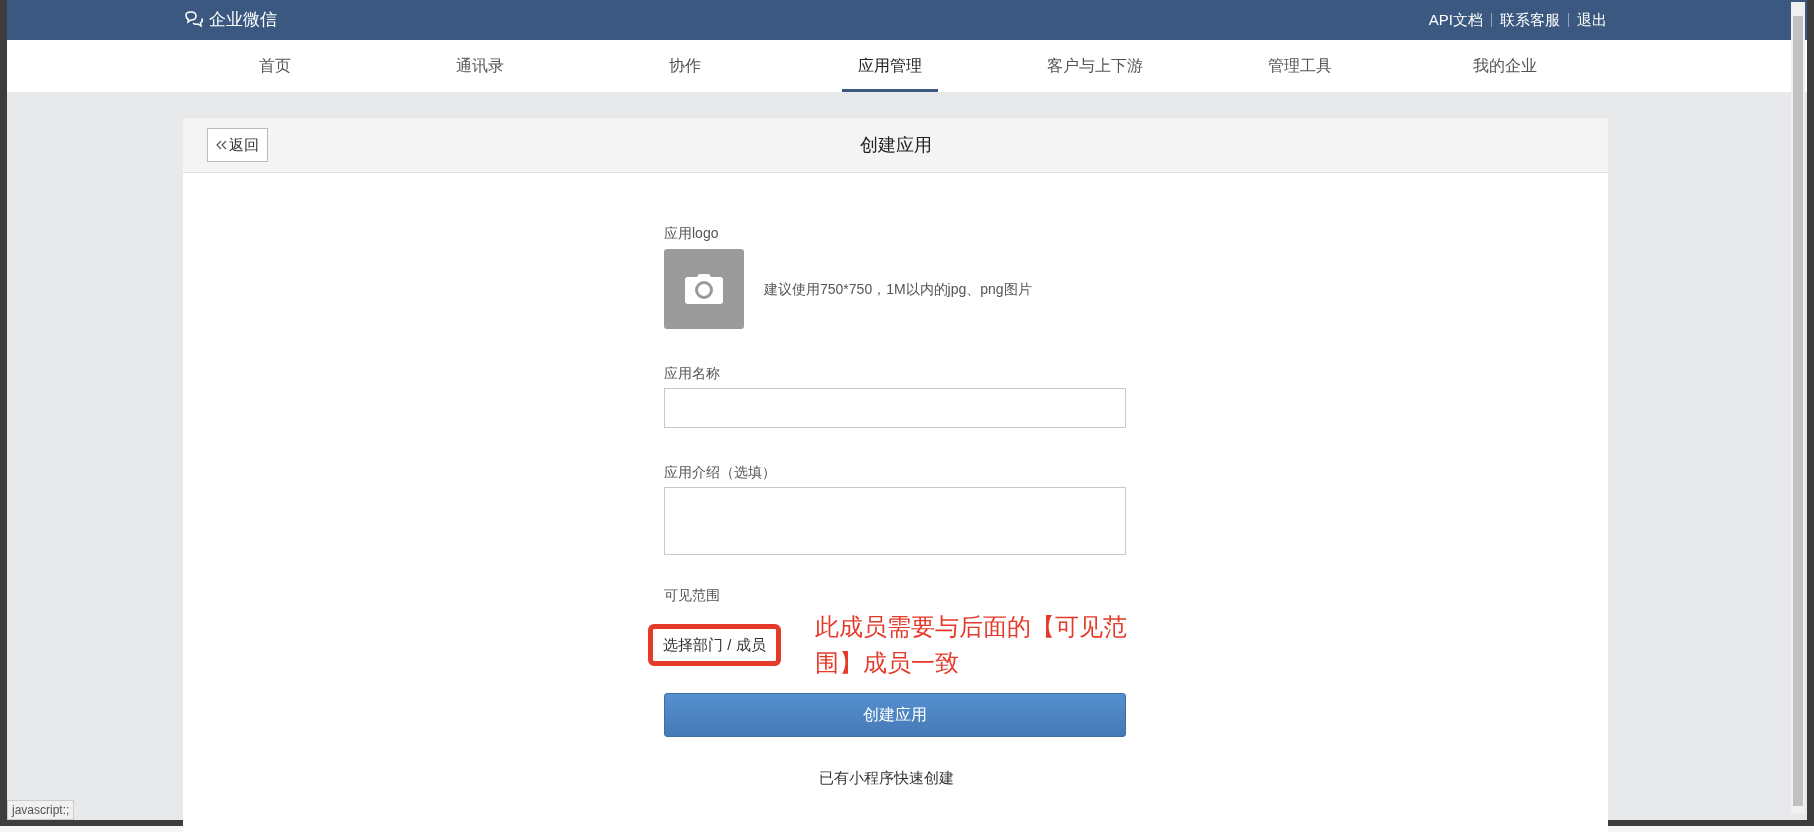  I want to click on nav-tab: 应用管理, so click(889, 66).